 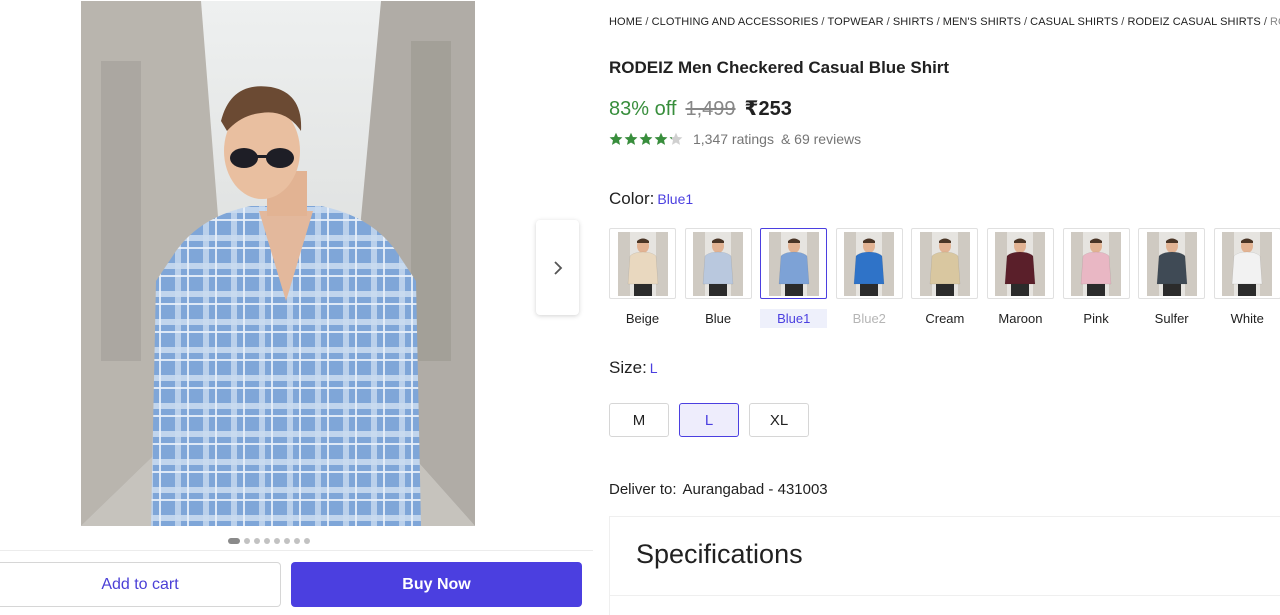 I want to click on rating-summary: 1,347 ratings & 69 reviews, so click(x=735, y=139).